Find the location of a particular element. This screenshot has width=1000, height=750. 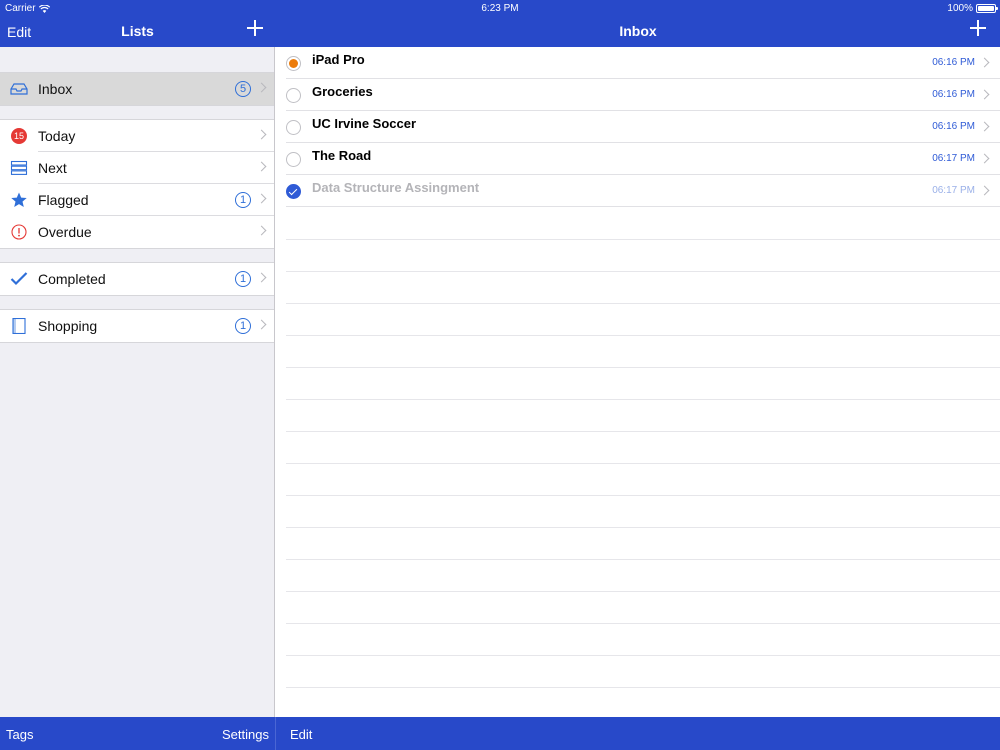

completed-group: Completed 1 is located at coordinates (137, 279).